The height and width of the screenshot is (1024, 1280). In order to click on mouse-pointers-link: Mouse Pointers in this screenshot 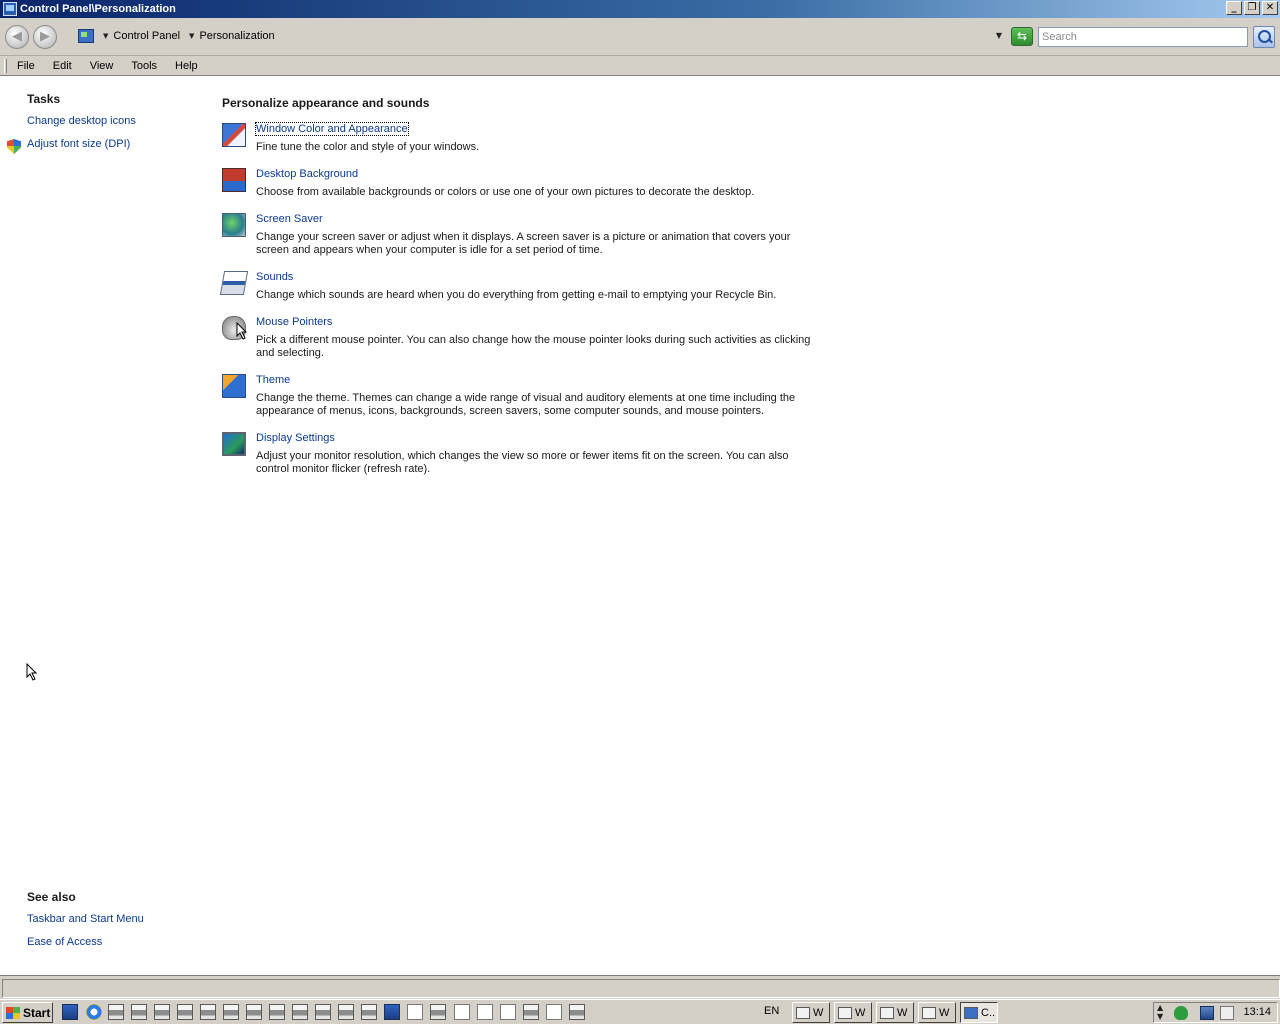, I will do `click(294, 322)`.